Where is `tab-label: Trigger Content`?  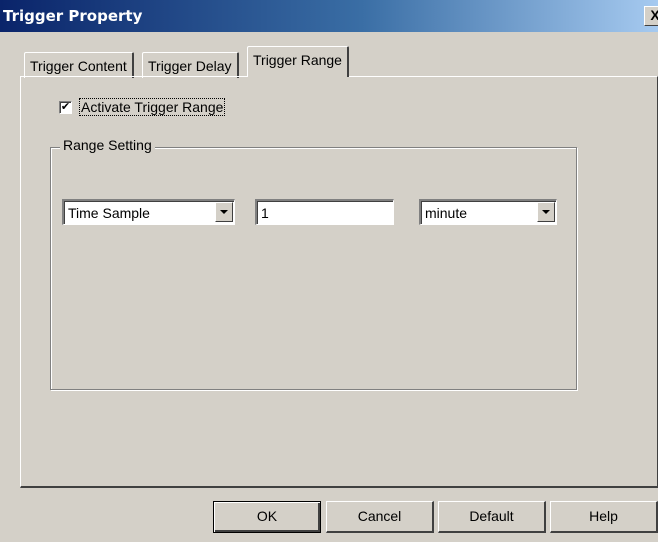 tab-label: Trigger Content is located at coordinates (78, 66).